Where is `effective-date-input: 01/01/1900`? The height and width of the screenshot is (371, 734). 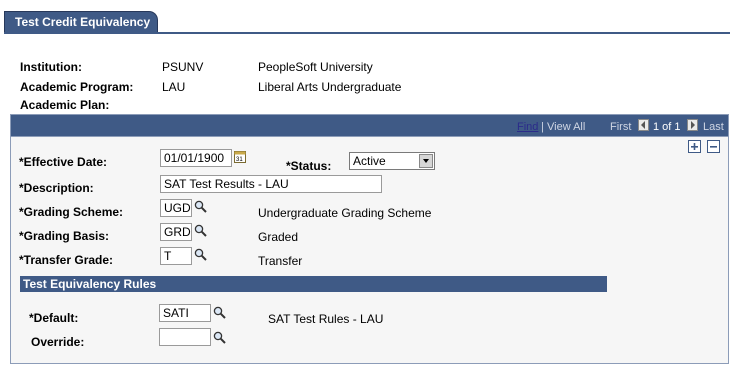 effective-date-input: 01/01/1900 is located at coordinates (196, 158).